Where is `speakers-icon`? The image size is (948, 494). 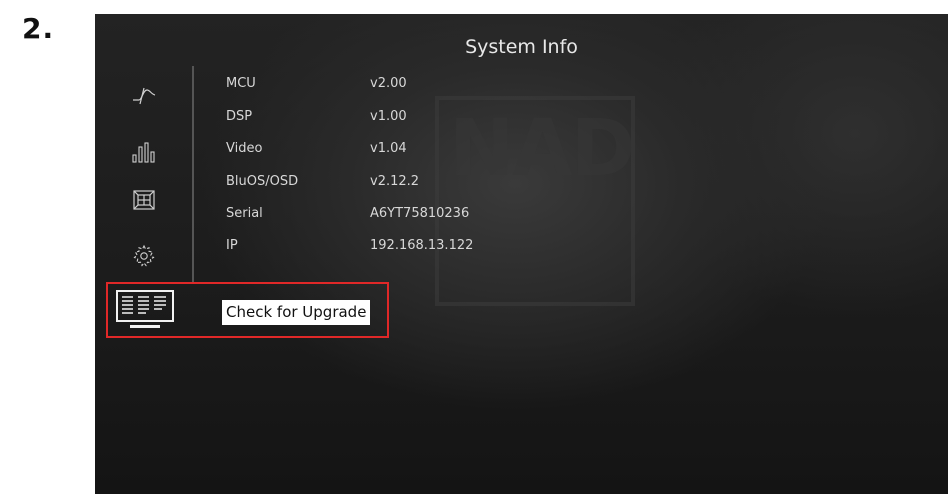 speakers-icon is located at coordinates (144, 200).